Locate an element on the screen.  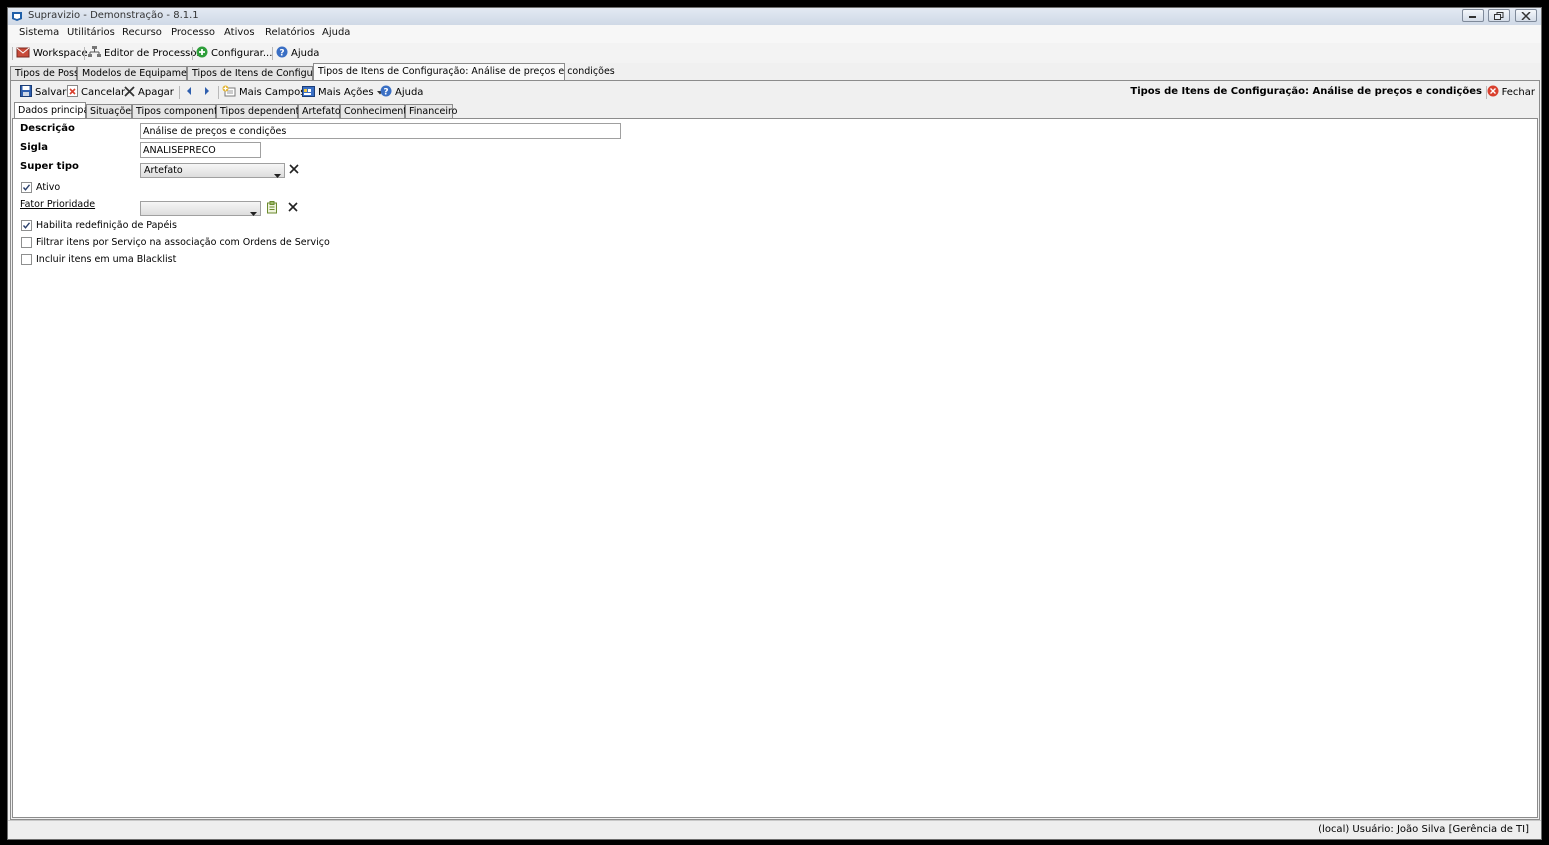
delete-label: Apagar is located at coordinates (156, 92).